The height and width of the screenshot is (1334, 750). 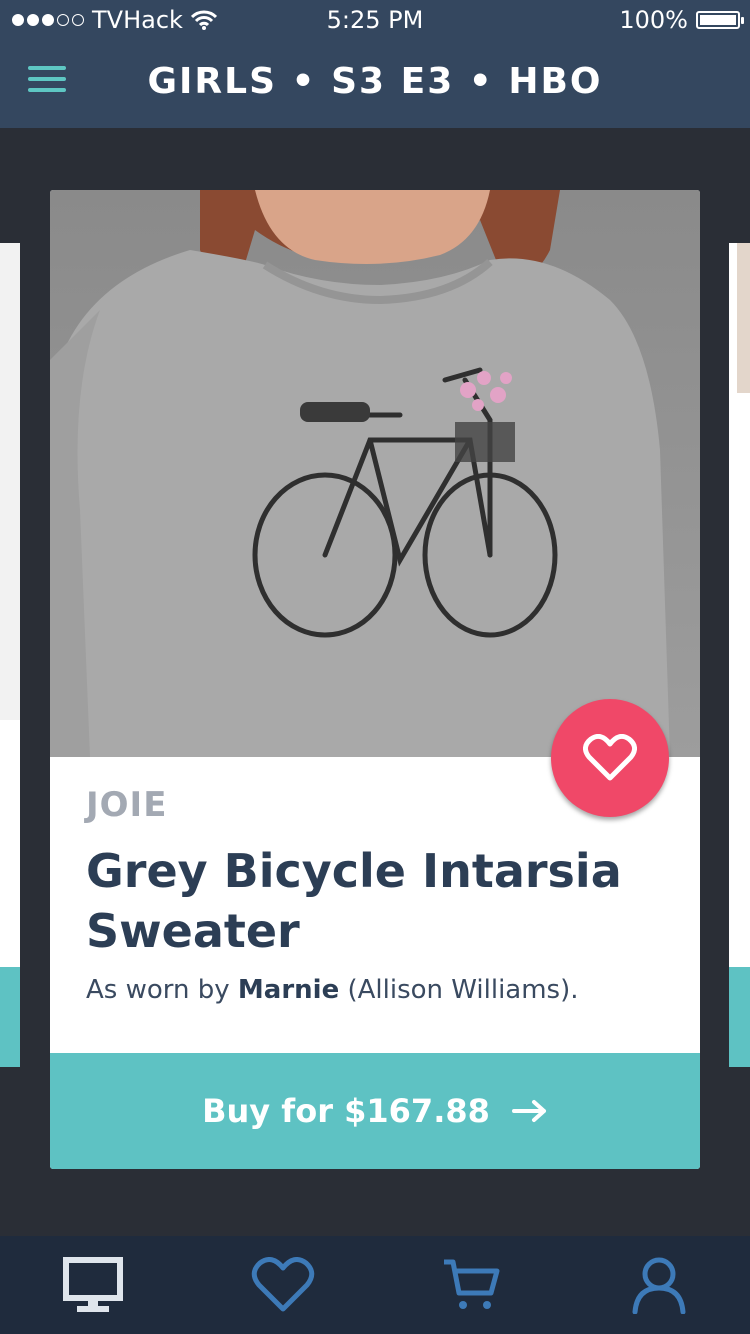 I want to click on worn-by-text: As worn by Marnie (Allison Williams)., so click(x=376, y=990).